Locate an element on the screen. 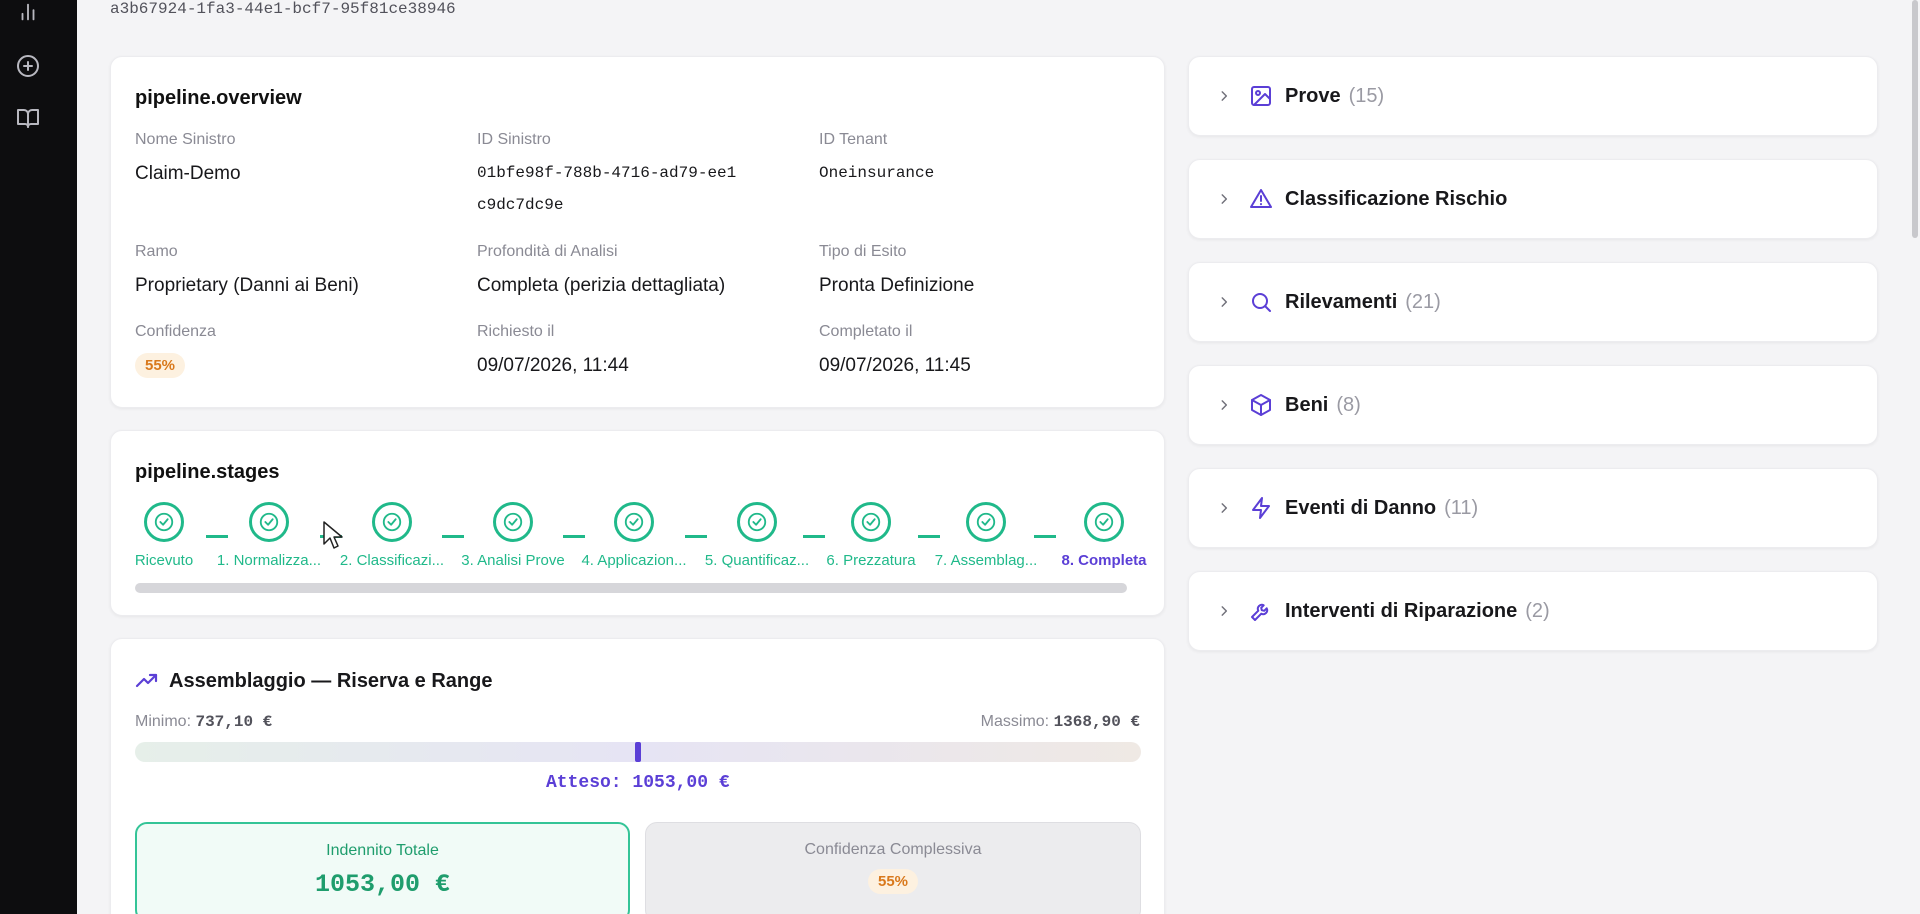 The height and width of the screenshot is (914, 1920). field-nome-sinistro: Nome Sinistro Claim-Demo is located at coordinates (188, 161).